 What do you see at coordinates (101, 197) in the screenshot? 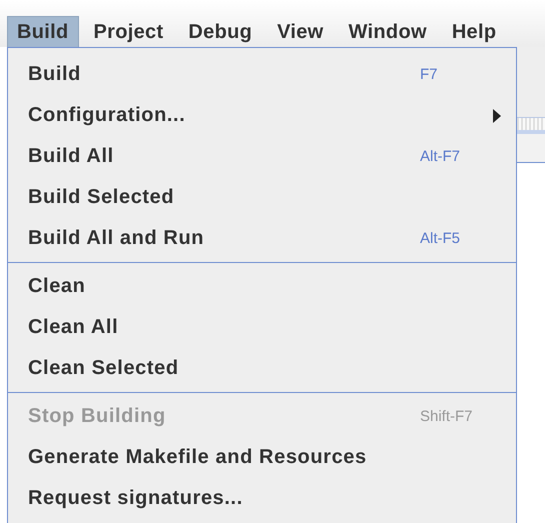
I see `menu-item: Build Selected` at bounding box center [101, 197].